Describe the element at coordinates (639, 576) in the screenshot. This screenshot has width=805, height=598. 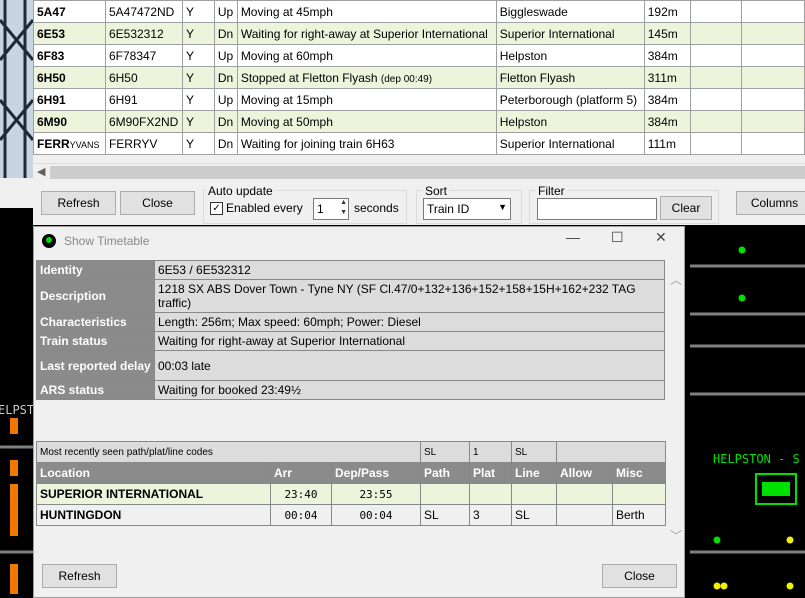
I see `timetable-close-button: Close` at that location.